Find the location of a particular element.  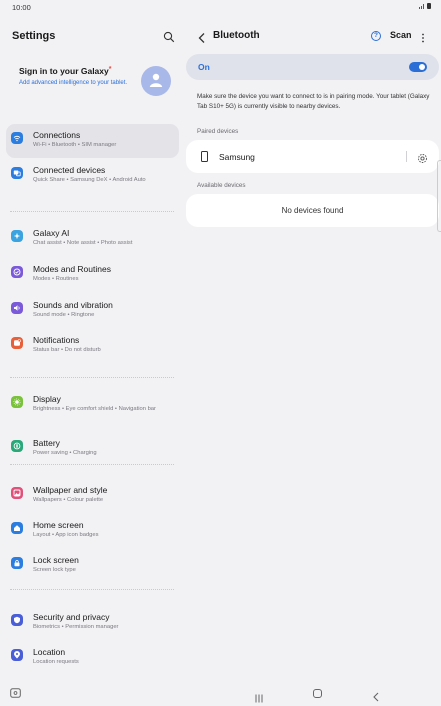

menu-item-label: Modes and Routines is located at coordinates (72, 269).